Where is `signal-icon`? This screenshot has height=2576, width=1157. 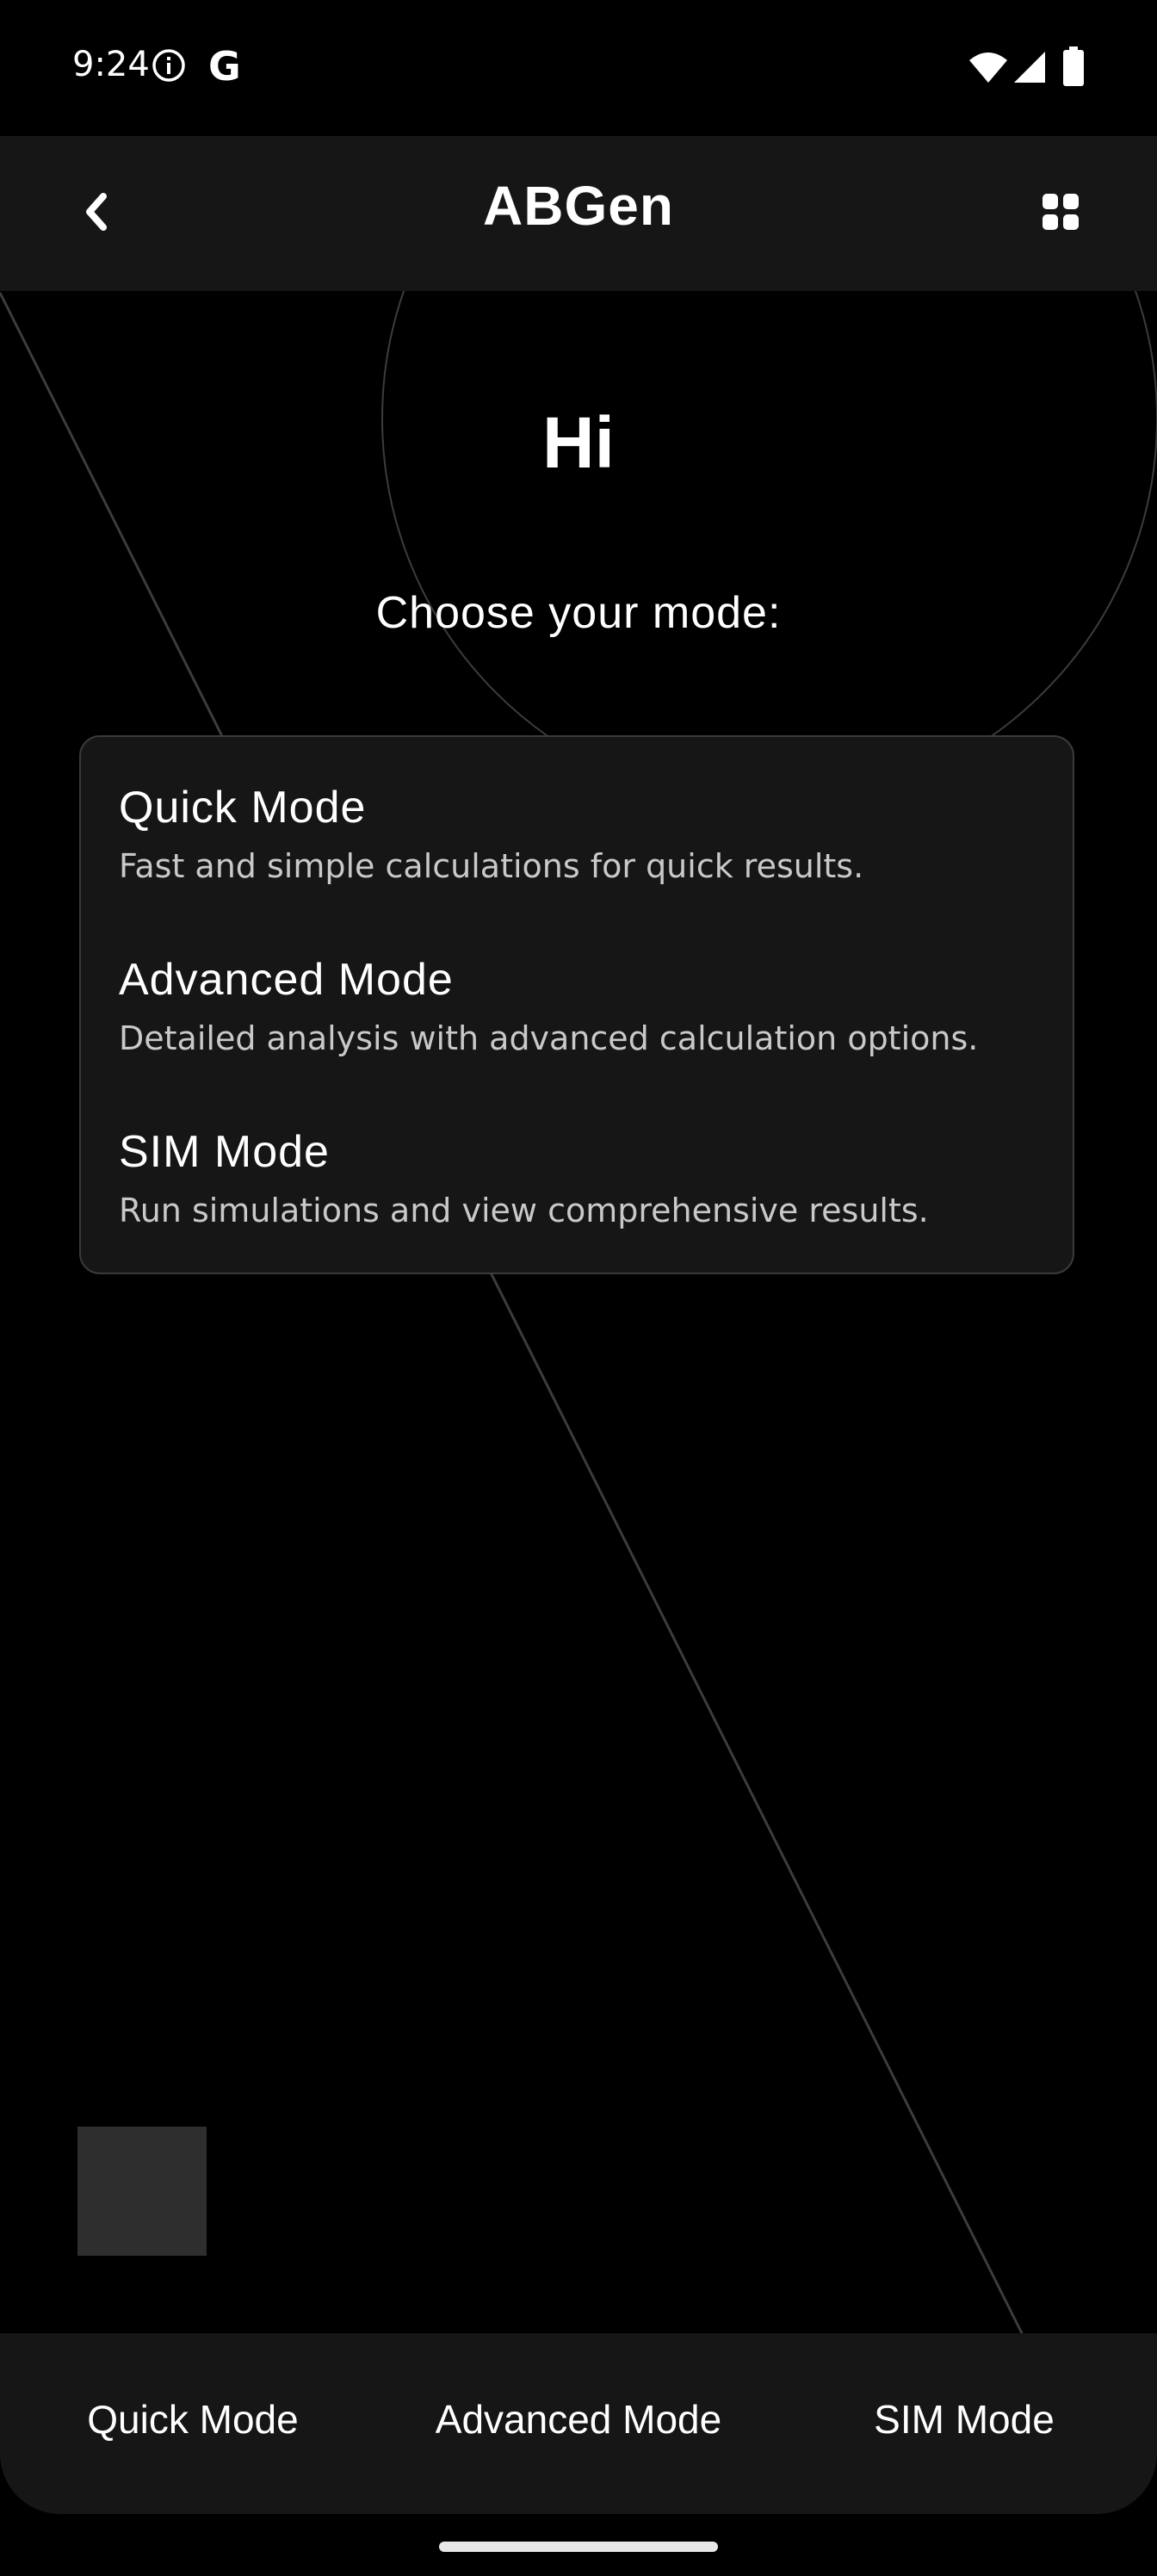
signal-icon is located at coordinates (1029, 67).